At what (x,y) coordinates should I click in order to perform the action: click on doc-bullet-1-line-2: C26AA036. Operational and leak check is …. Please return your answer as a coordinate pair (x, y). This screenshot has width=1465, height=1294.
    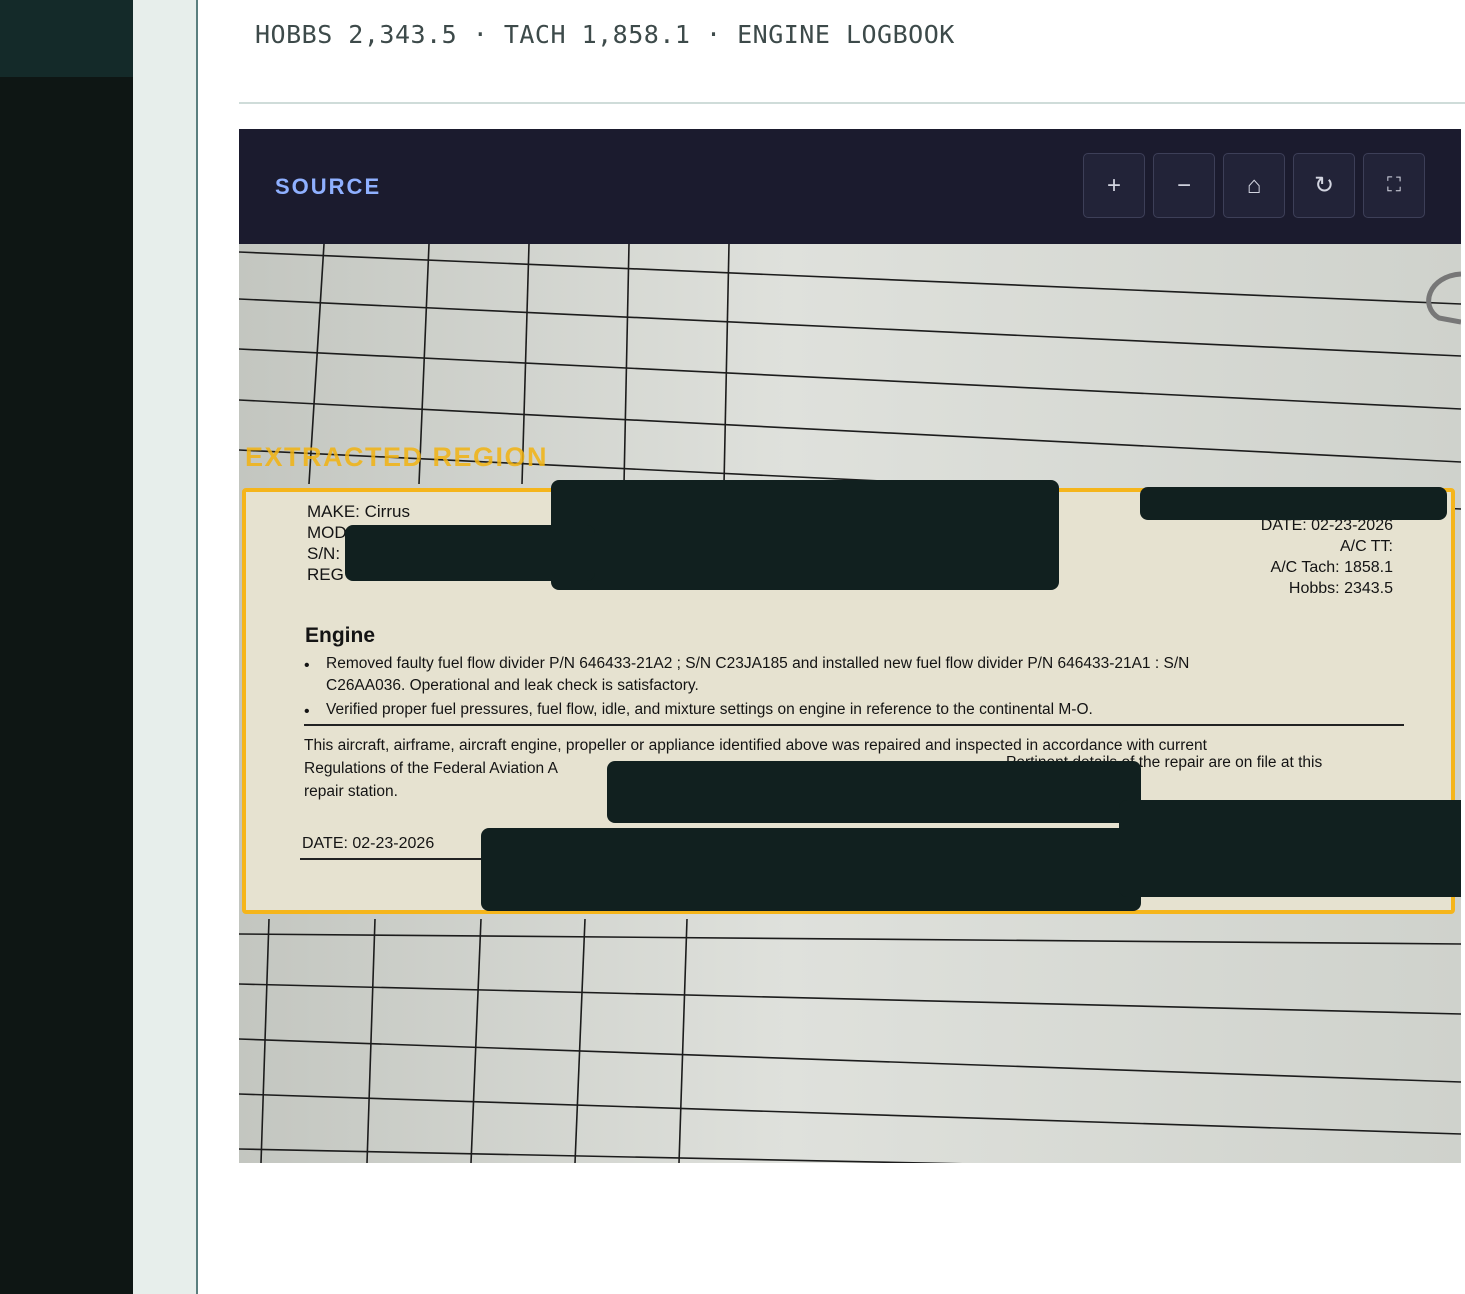
    Looking at the image, I should click on (512, 685).